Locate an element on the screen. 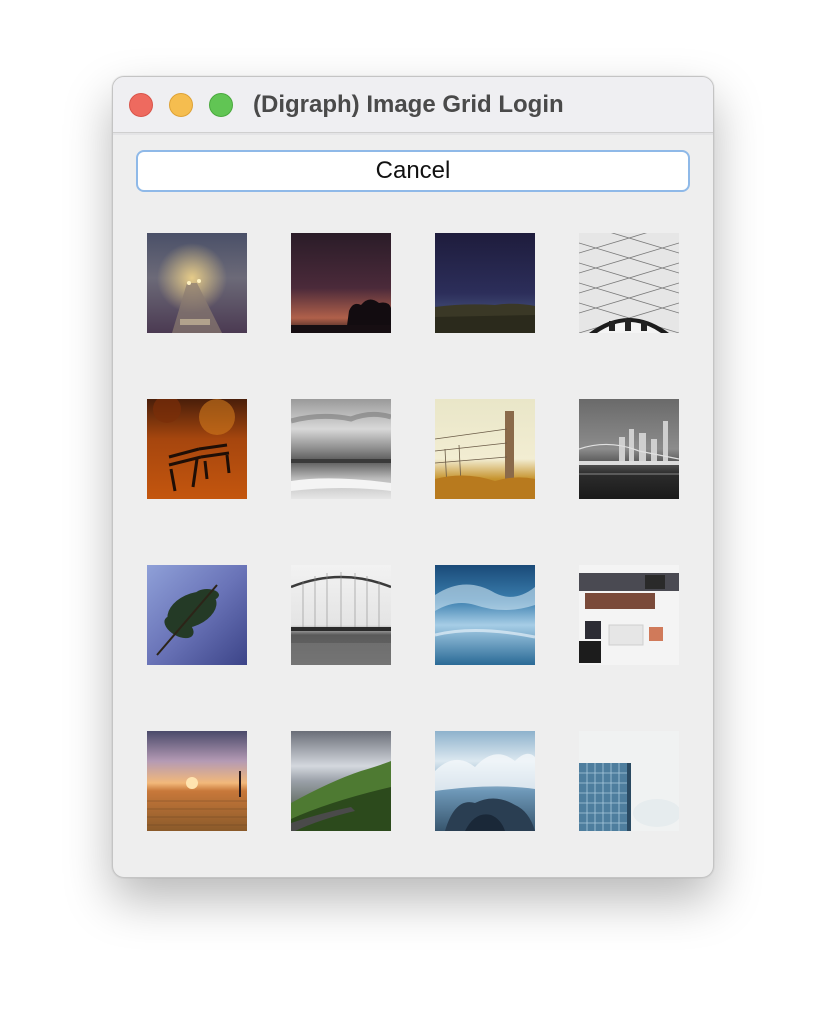  photo-pine-branch-blue-image is located at coordinates (197, 615).